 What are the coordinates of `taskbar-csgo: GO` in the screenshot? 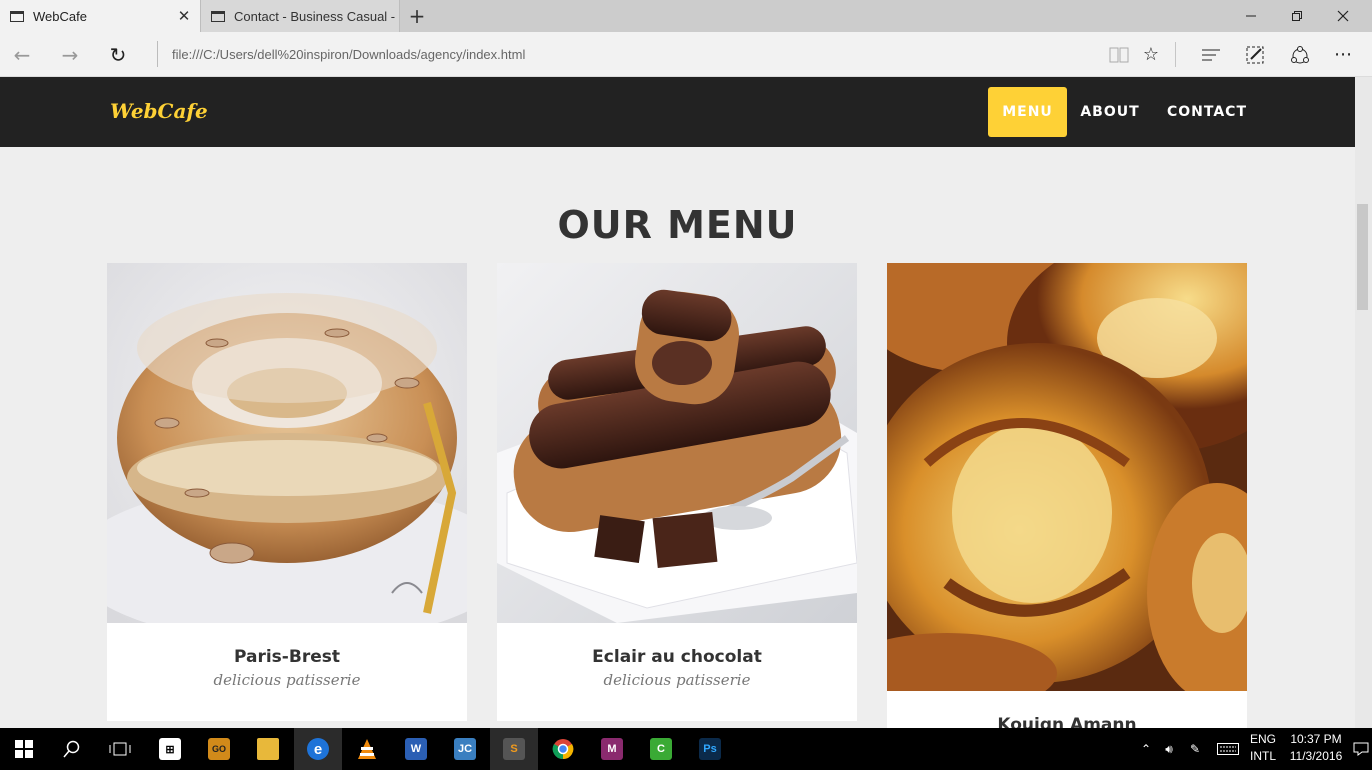 It's located at (219, 749).